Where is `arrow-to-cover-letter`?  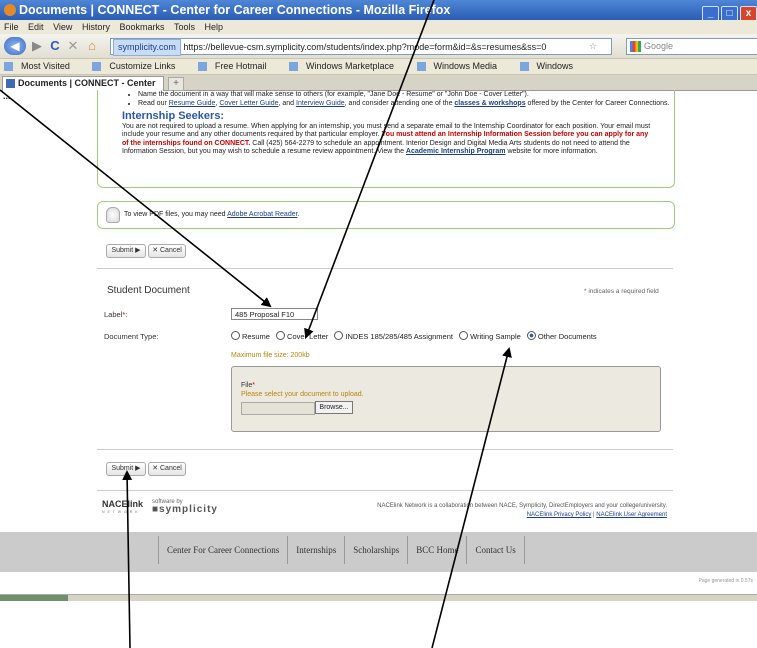
arrow-to-cover-letter is located at coordinates (369, 169).